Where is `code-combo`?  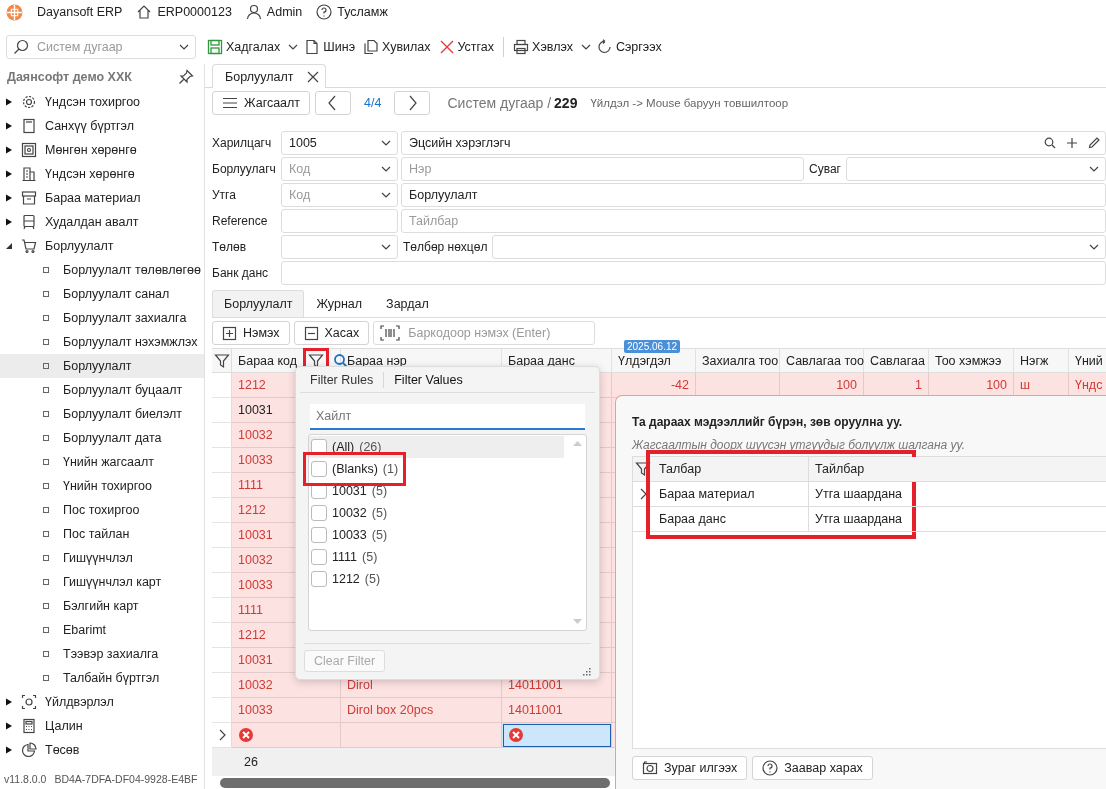
code-combo is located at coordinates (339, 247).